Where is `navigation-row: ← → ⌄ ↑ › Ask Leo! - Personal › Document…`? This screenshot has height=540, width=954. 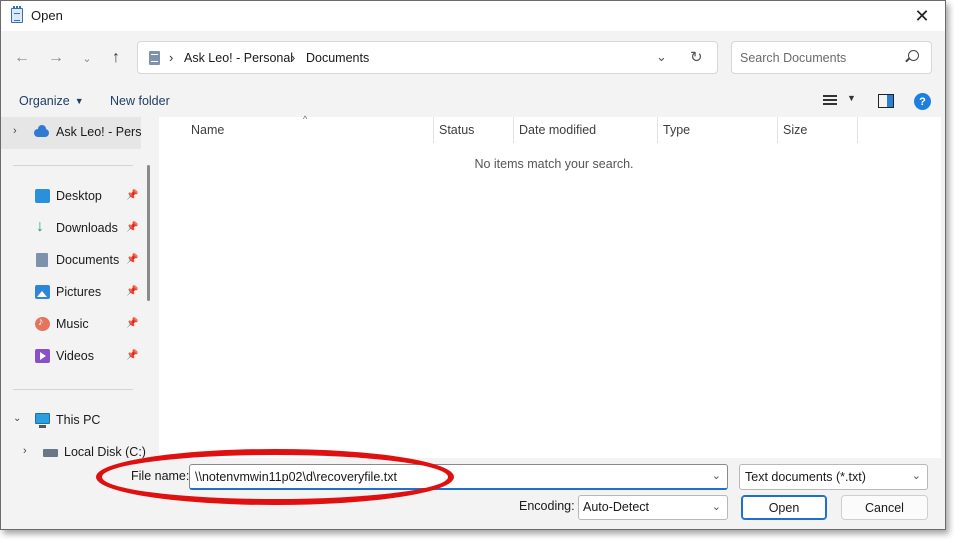 navigation-row: ← → ⌄ ↑ › Ask Leo! - Personal › Document… is located at coordinates (473, 58).